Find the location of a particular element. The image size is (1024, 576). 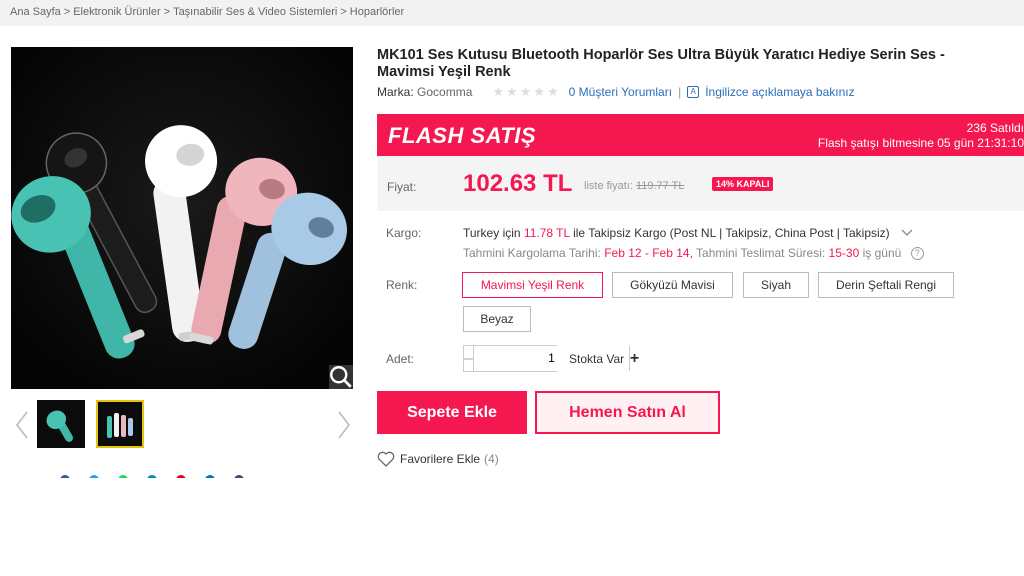

shipping-cost: 11.78 TL is located at coordinates (546, 233).